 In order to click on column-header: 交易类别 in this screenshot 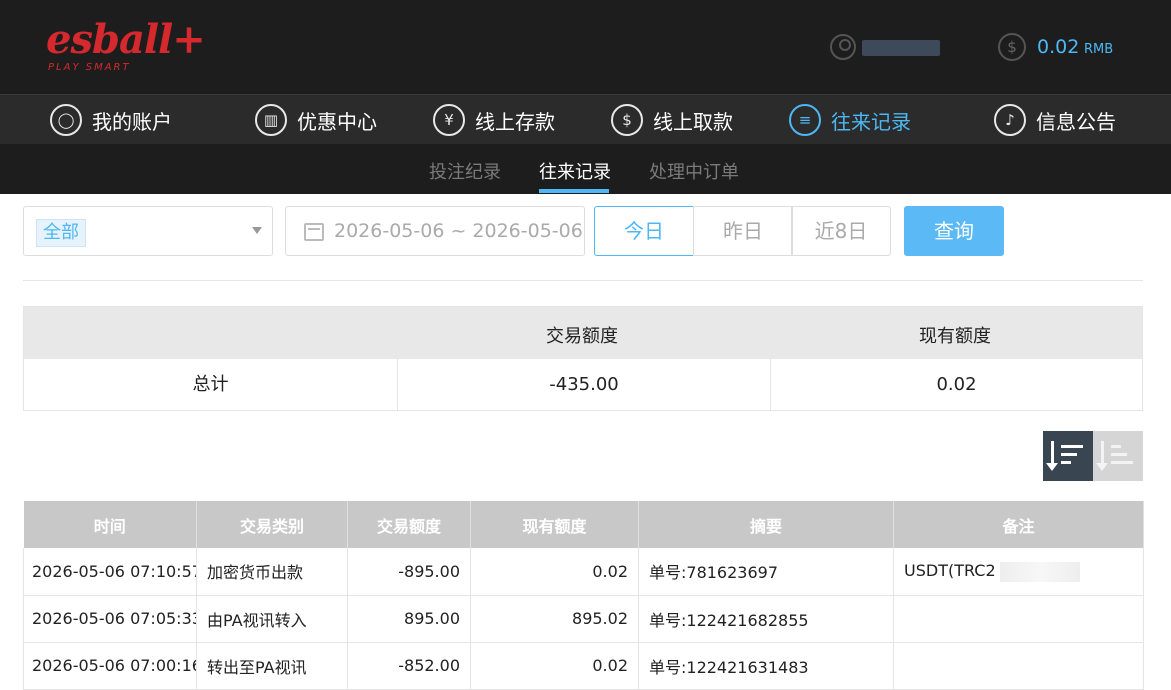, I will do `click(272, 524)`.